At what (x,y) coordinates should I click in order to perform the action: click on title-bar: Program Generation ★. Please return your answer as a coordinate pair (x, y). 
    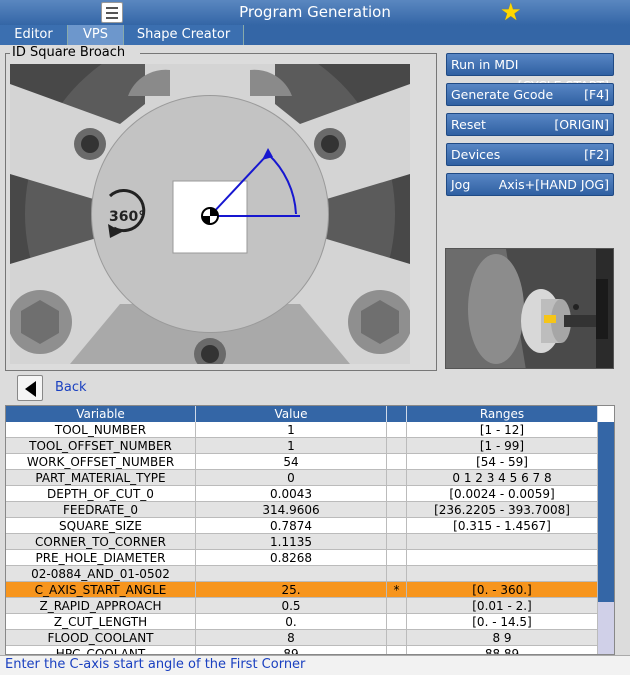
    Looking at the image, I should click on (315, 12).